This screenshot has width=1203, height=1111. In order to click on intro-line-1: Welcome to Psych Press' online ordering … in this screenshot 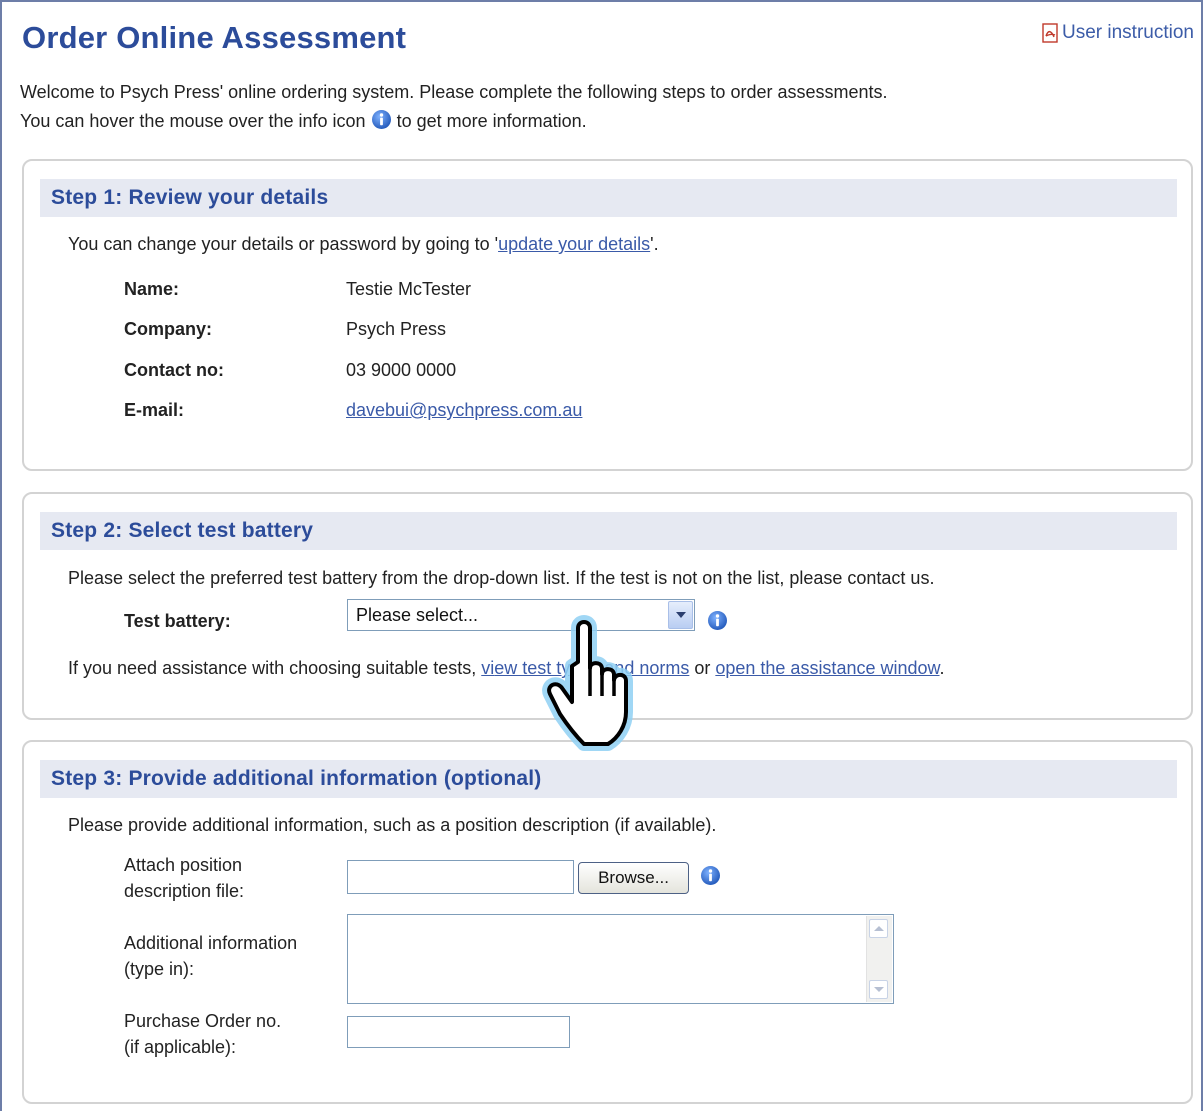, I will do `click(454, 92)`.